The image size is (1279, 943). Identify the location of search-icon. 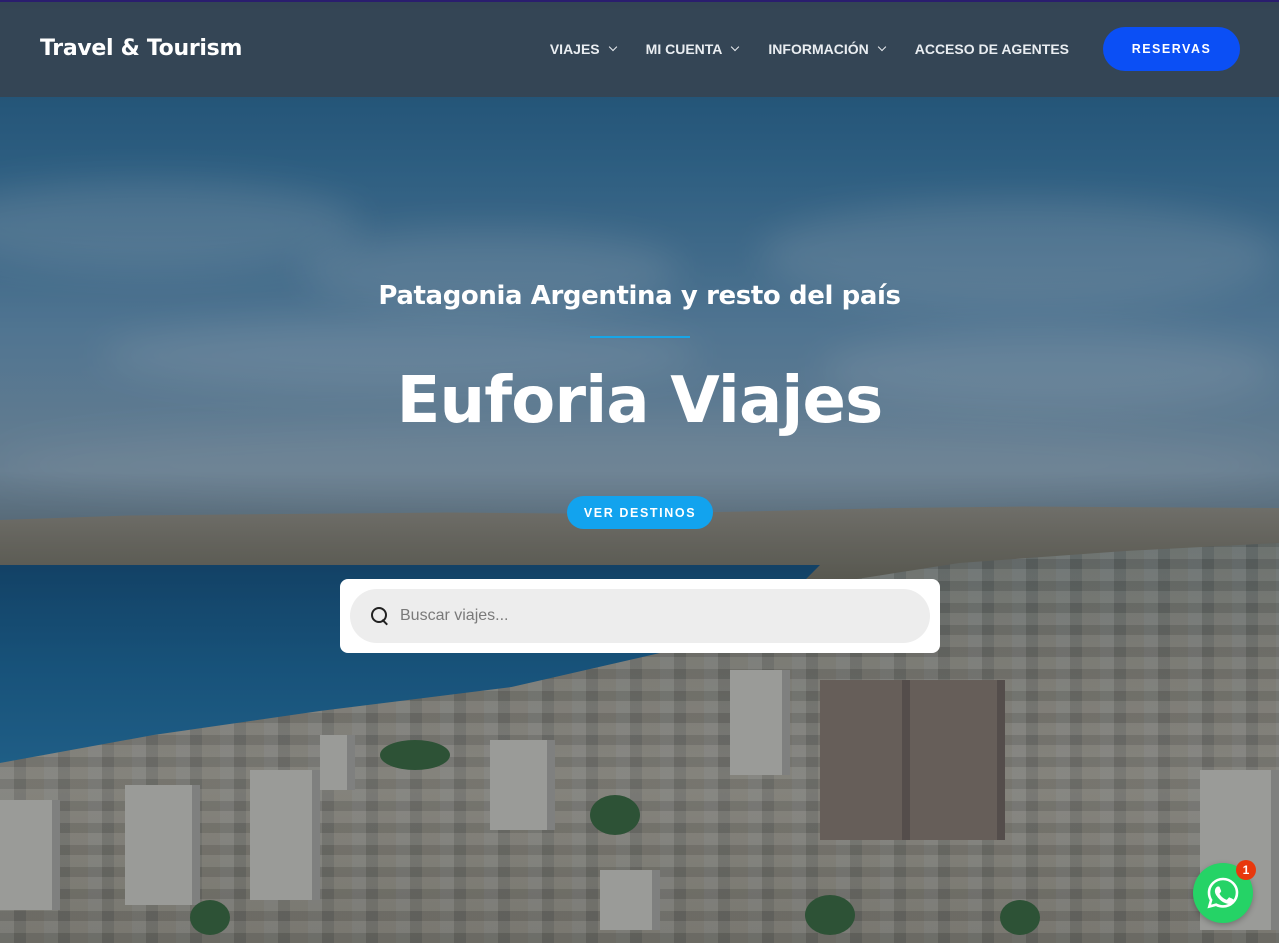
(380, 616).